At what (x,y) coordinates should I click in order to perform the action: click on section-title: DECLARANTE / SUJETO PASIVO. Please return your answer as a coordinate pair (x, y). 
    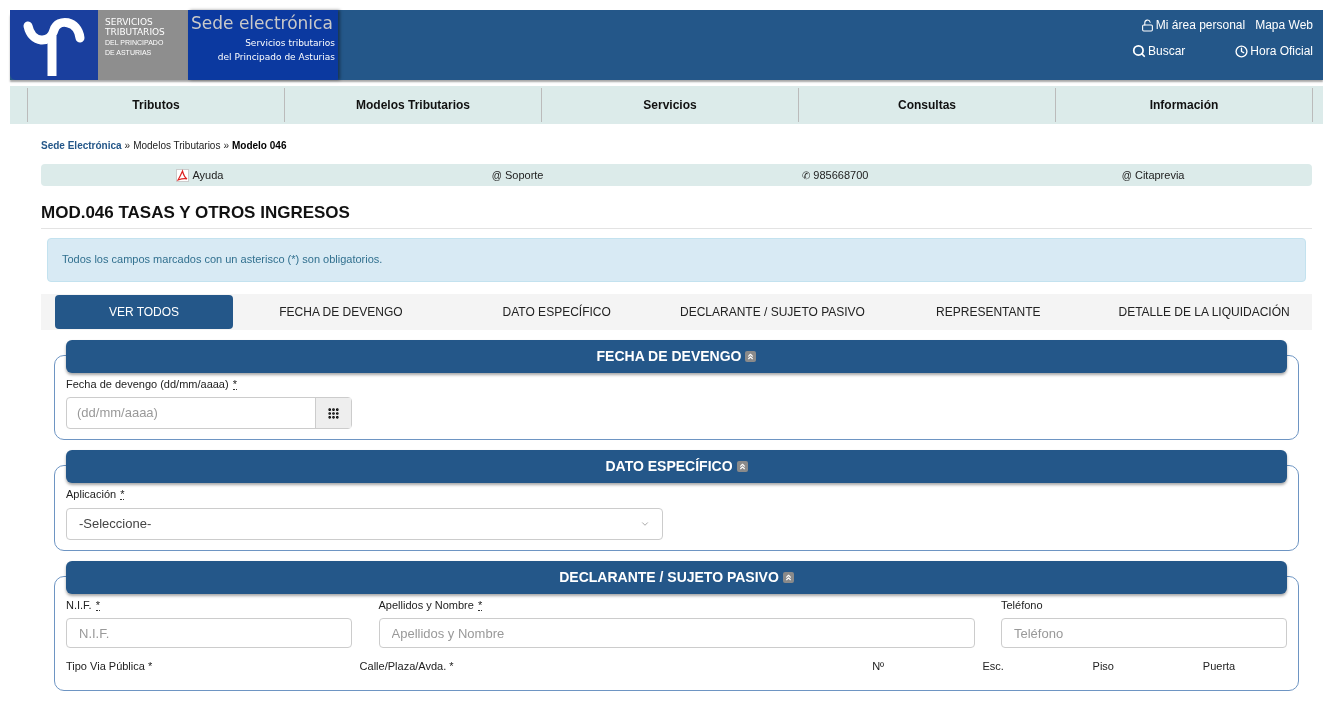
    Looking at the image, I should click on (669, 577).